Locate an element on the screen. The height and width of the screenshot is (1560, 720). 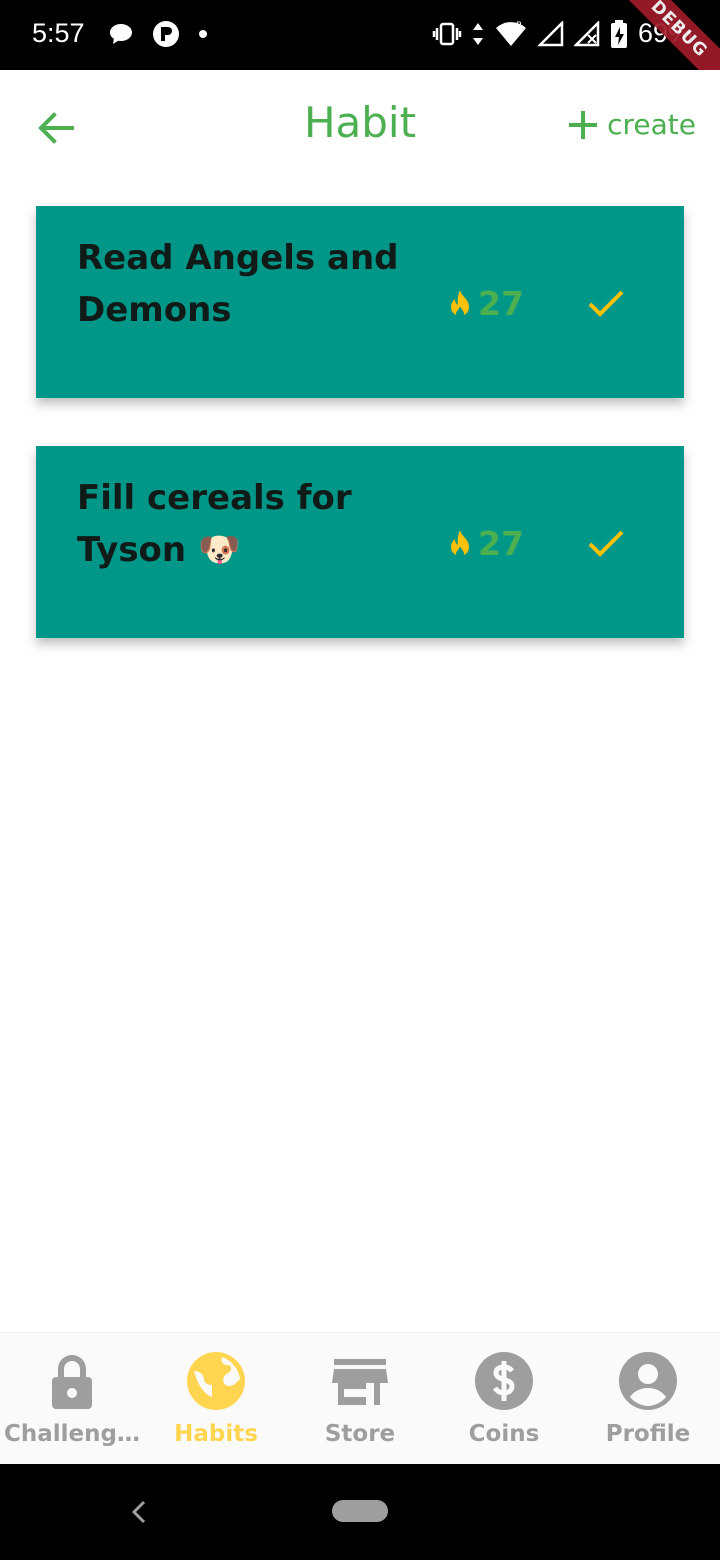
habit-card: Read Angels and Demons 27 is located at coordinates (360, 302).